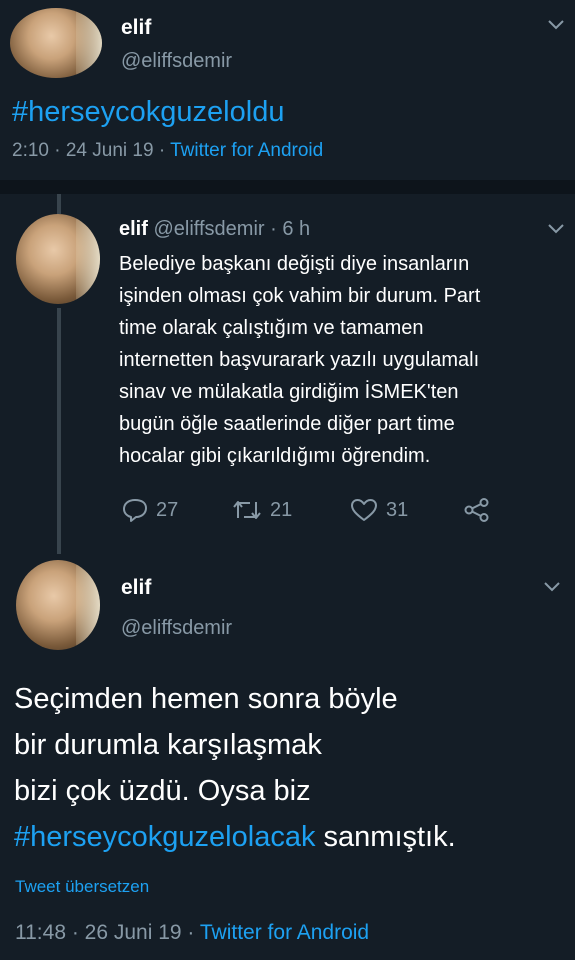 The image size is (575, 960). What do you see at coordinates (247, 510) in the screenshot?
I see `retweet-icon` at bounding box center [247, 510].